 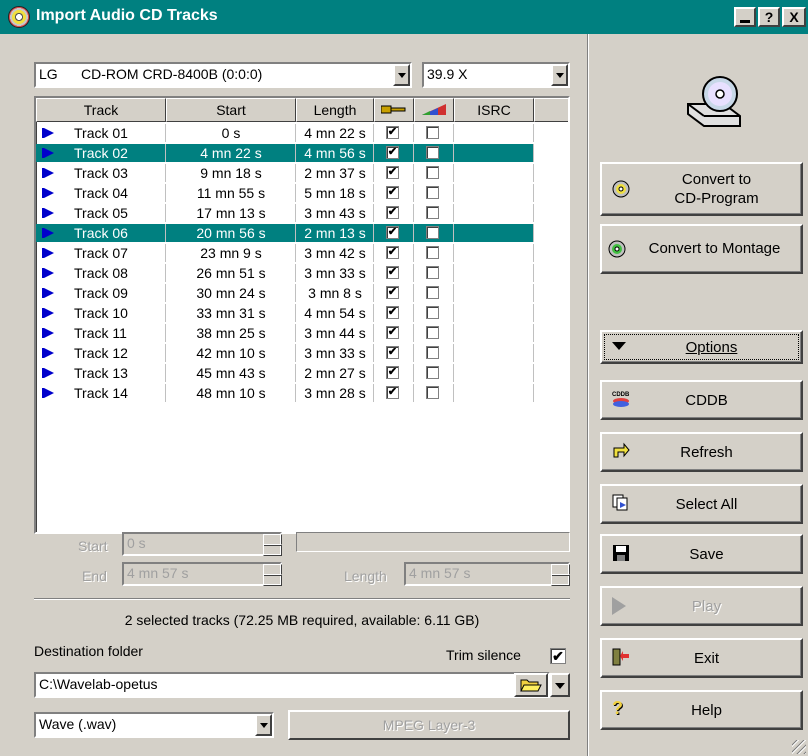 What do you see at coordinates (496, 75) in the screenshot?
I see `speed-select: 39.9 X` at bounding box center [496, 75].